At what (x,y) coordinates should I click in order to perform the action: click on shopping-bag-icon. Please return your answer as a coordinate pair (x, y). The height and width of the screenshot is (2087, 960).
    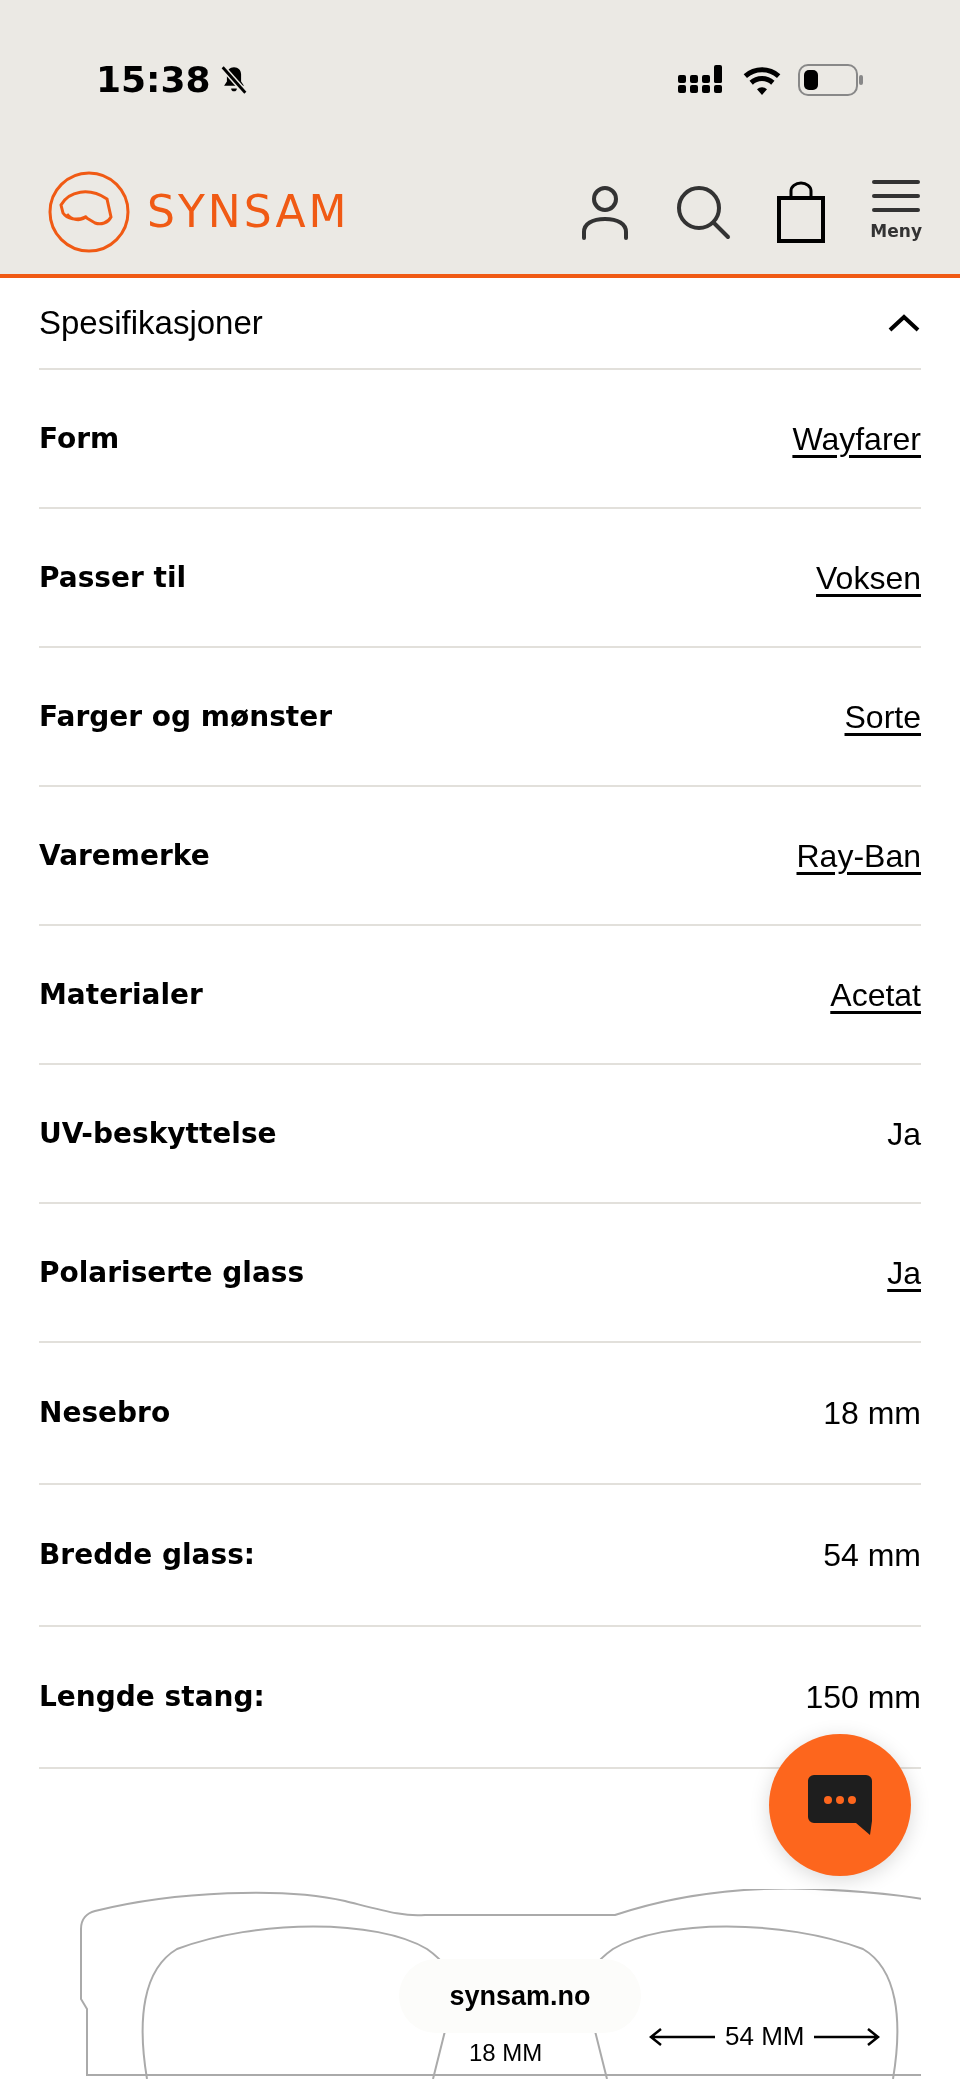
    Looking at the image, I should click on (801, 212).